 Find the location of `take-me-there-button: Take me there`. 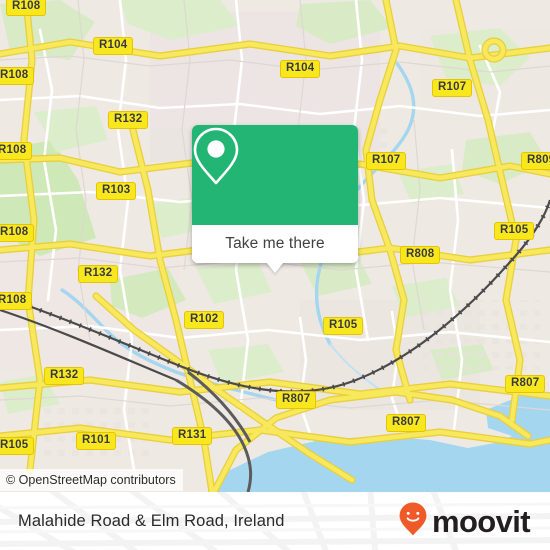

take-me-there-button: Take me there is located at coordinates (275, 244).